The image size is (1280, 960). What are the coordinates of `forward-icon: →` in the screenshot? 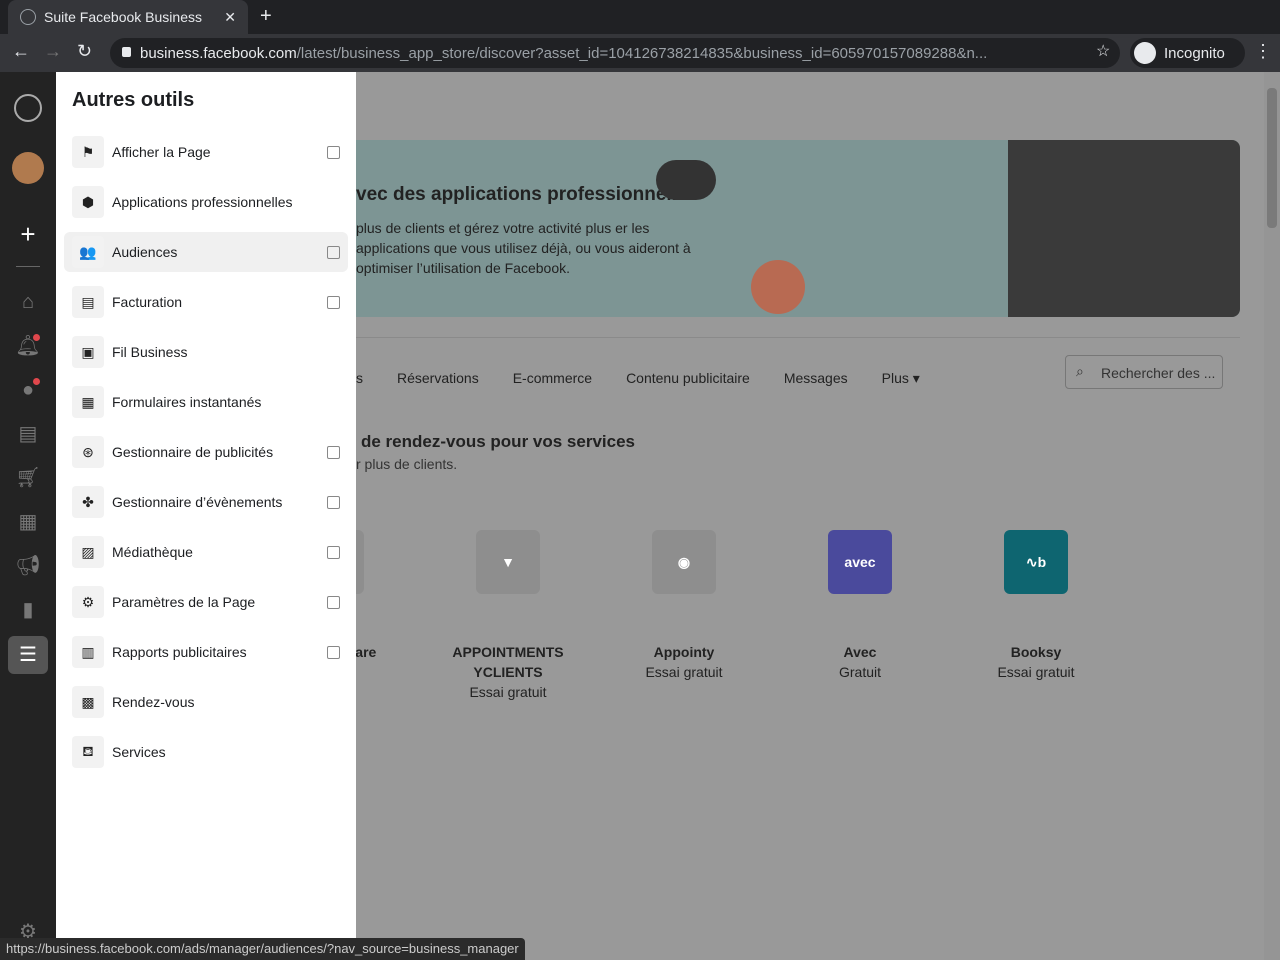 It's located at (53, 51).